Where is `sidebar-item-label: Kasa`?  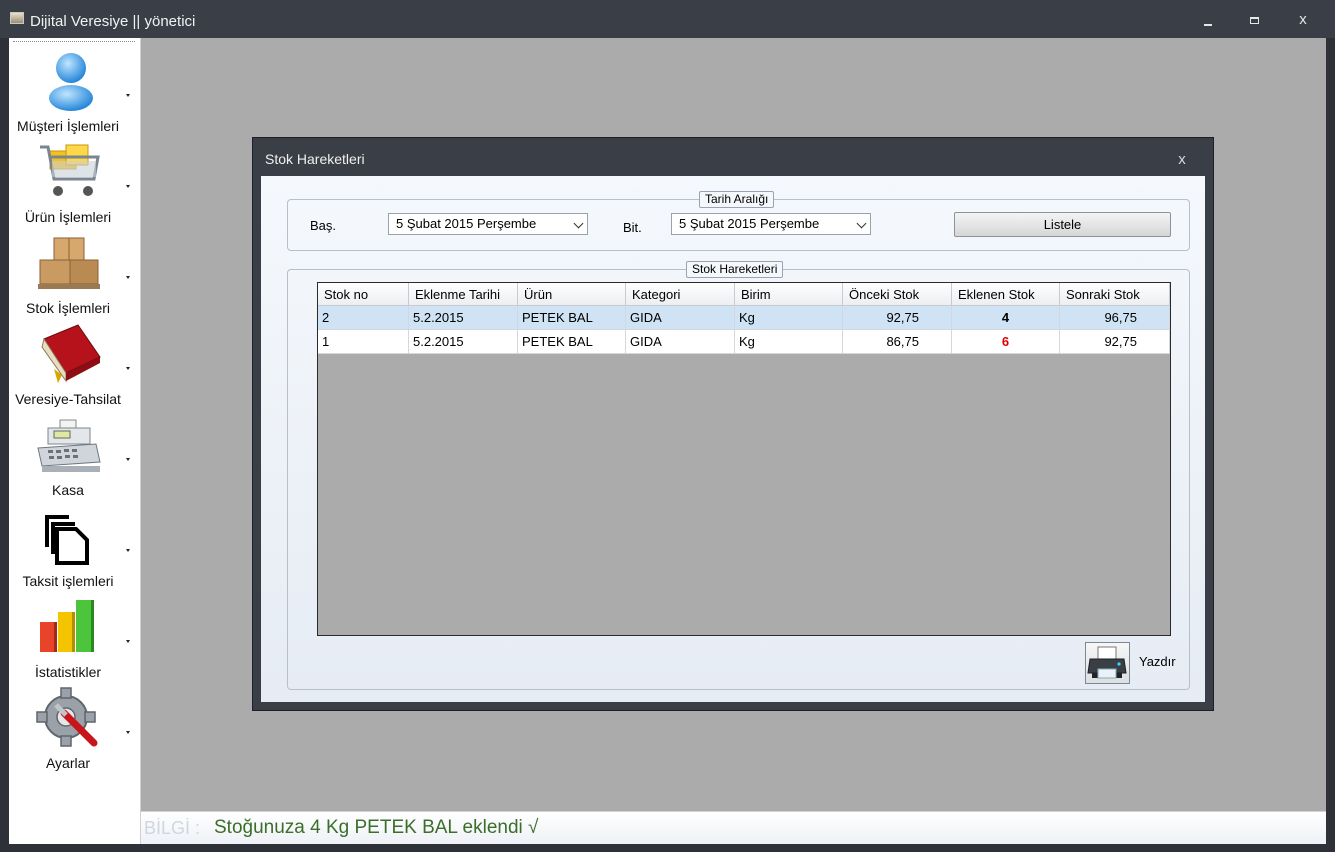
sidebar-item-label: Kasa is located at coordinates (68, 490).